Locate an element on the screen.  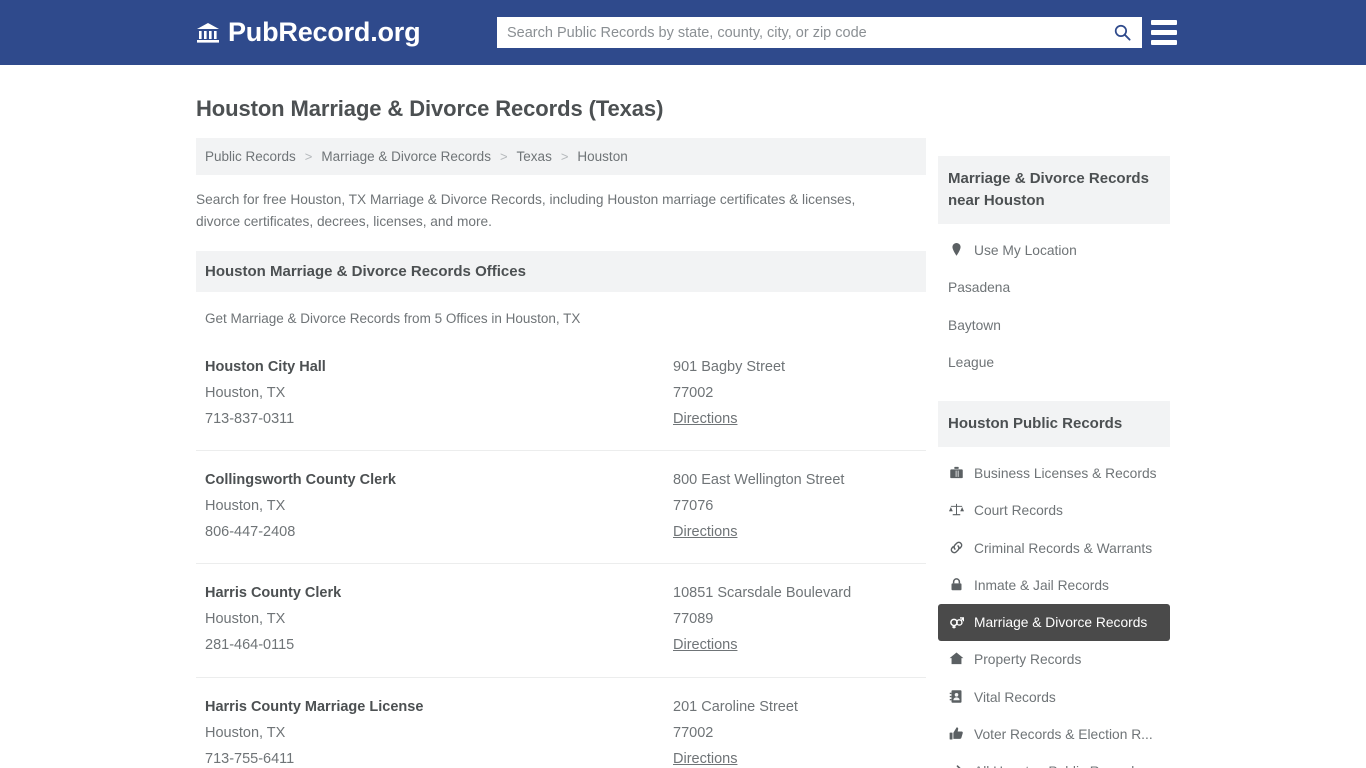
sidebar-record-item: Vital Records is located at coordinates (1054, 697).